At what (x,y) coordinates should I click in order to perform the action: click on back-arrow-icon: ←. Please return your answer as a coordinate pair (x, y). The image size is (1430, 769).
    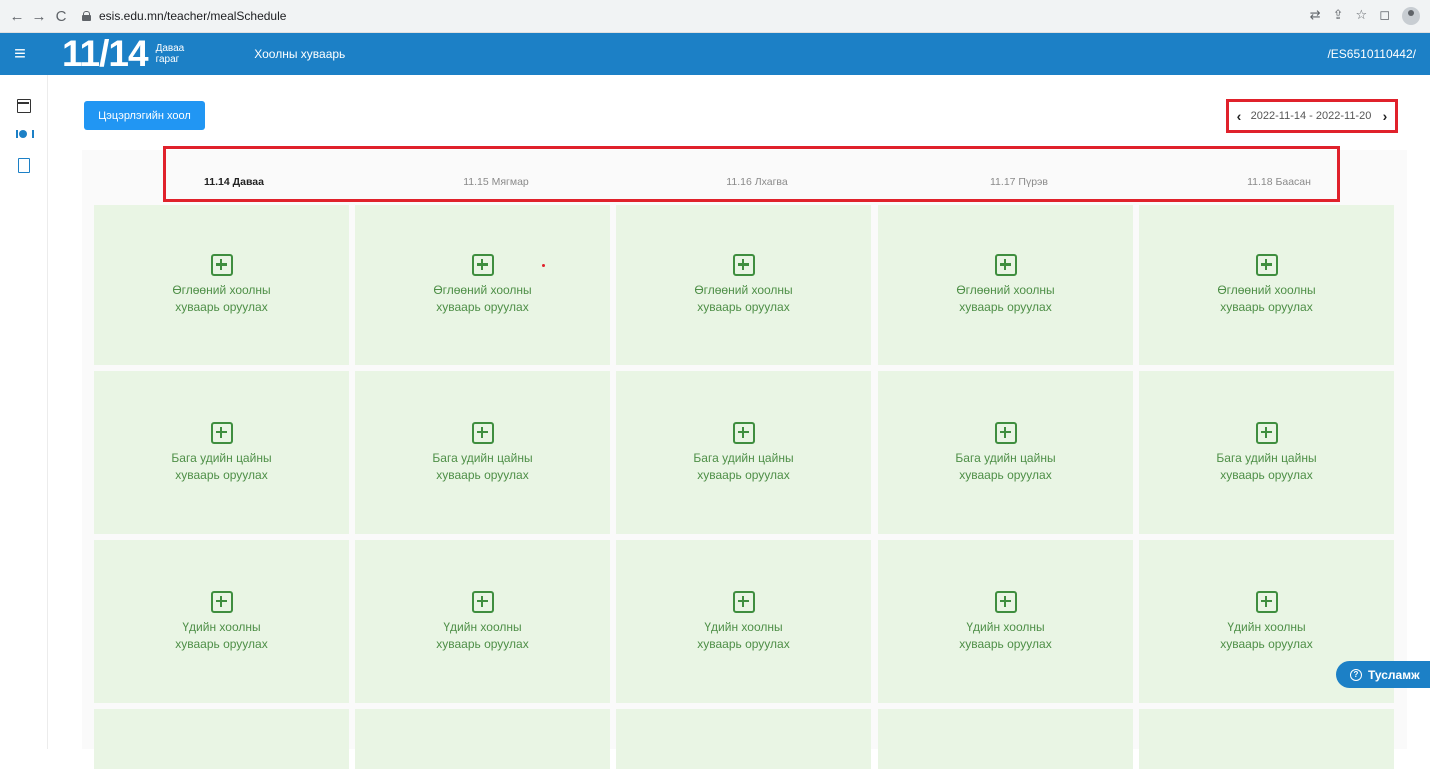
    Looking at the image, I should click on (17, 16).